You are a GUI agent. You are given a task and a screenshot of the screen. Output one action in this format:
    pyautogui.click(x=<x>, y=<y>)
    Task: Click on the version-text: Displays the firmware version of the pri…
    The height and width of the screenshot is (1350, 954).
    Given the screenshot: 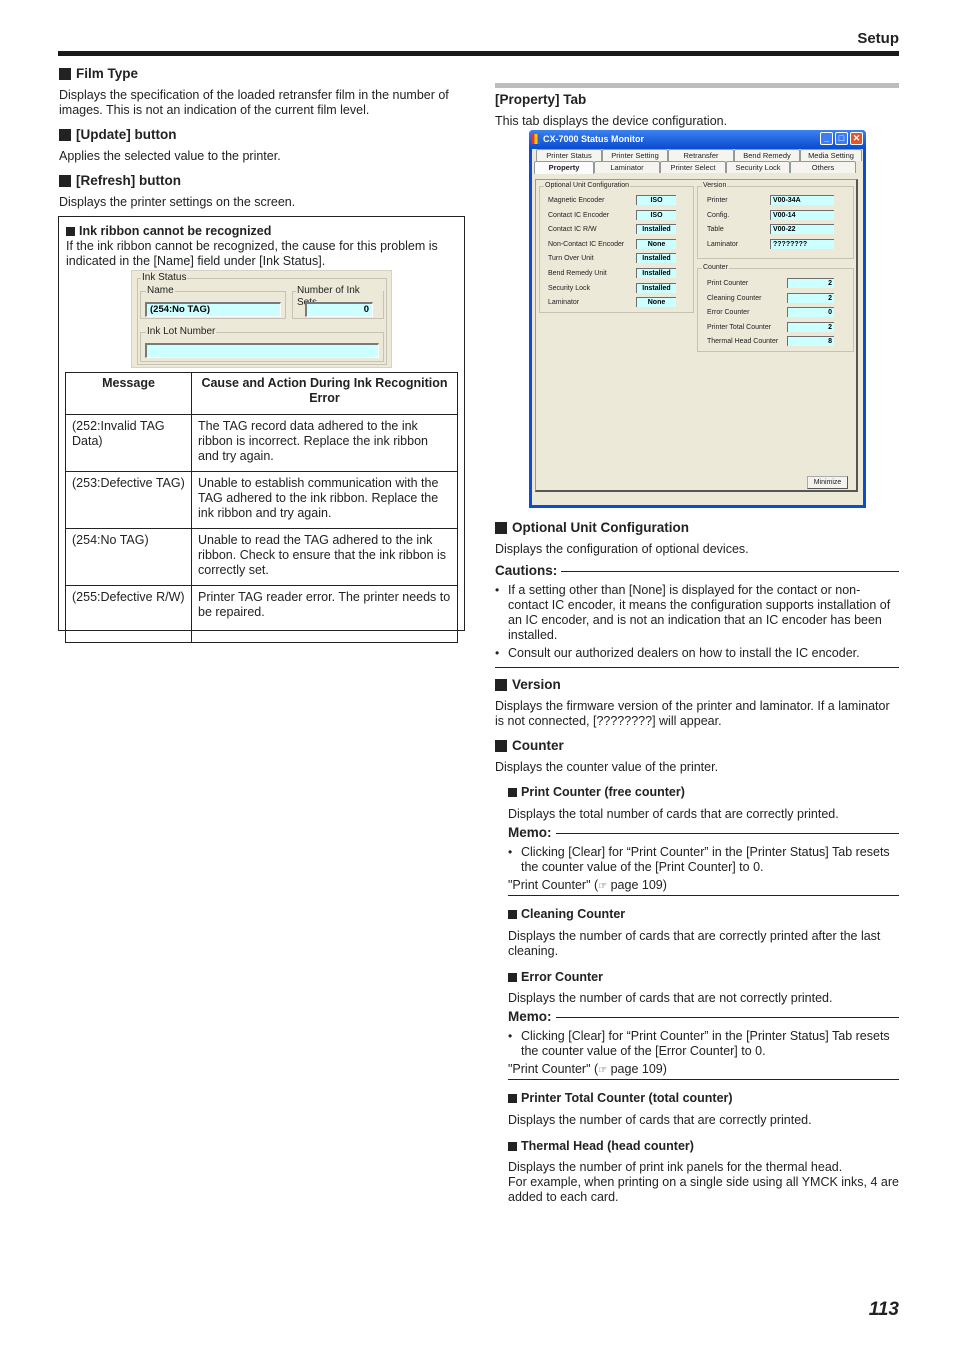 What is the action you would take?
    pyautogui.click(x=692, y=713)
    